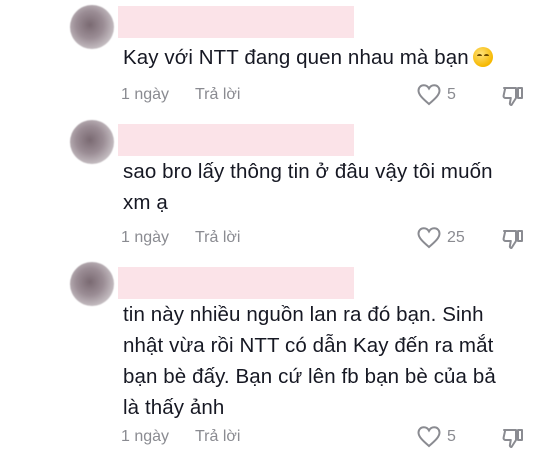 This screenshot has height=464, width=540. What do you see at coordinates (308, 345) in the screenshot?
I see `comment-text-line: nhật vừa rồi NTT có dẫn Kay đến ra mắt` at bounding box center [308, 345].